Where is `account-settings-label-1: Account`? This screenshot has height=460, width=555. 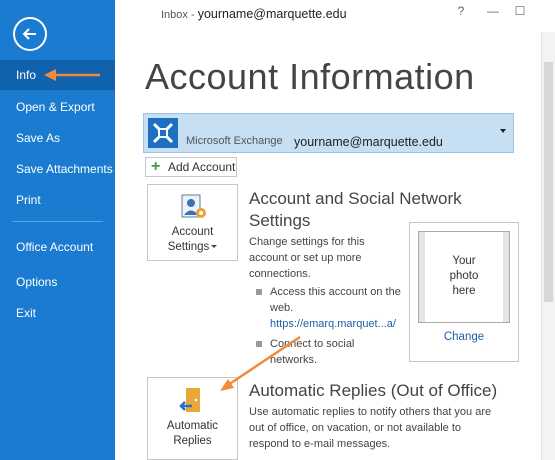 account-settings-label-1: Account is located at coordinates (192, 232).